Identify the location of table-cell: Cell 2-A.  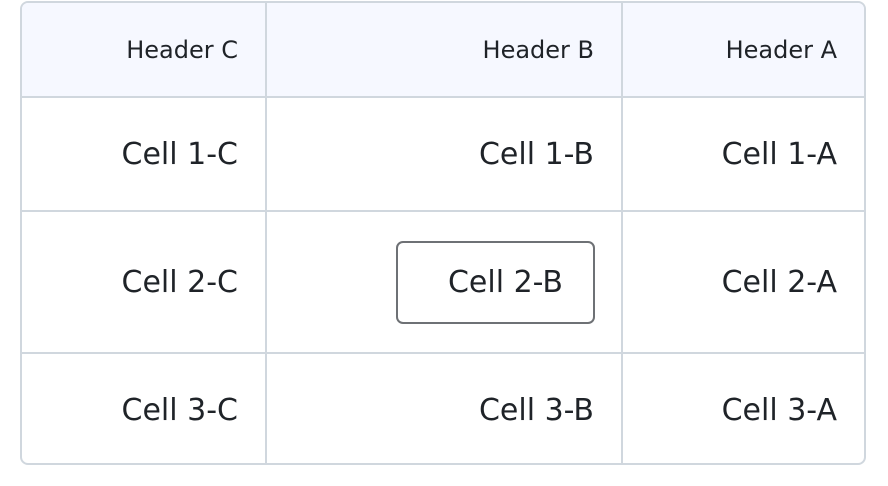
(743, 282).